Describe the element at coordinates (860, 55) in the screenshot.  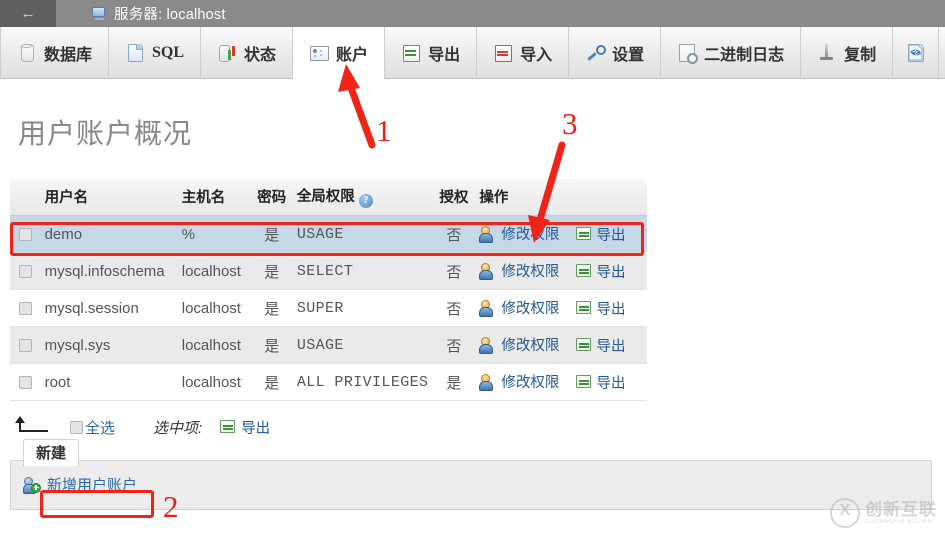
I see `tab-replication-label: 复制` at that location.